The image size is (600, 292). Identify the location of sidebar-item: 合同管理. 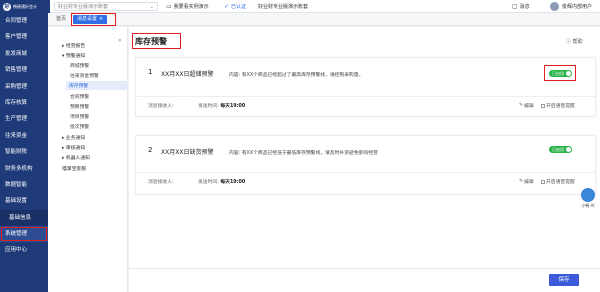
(24, 21).